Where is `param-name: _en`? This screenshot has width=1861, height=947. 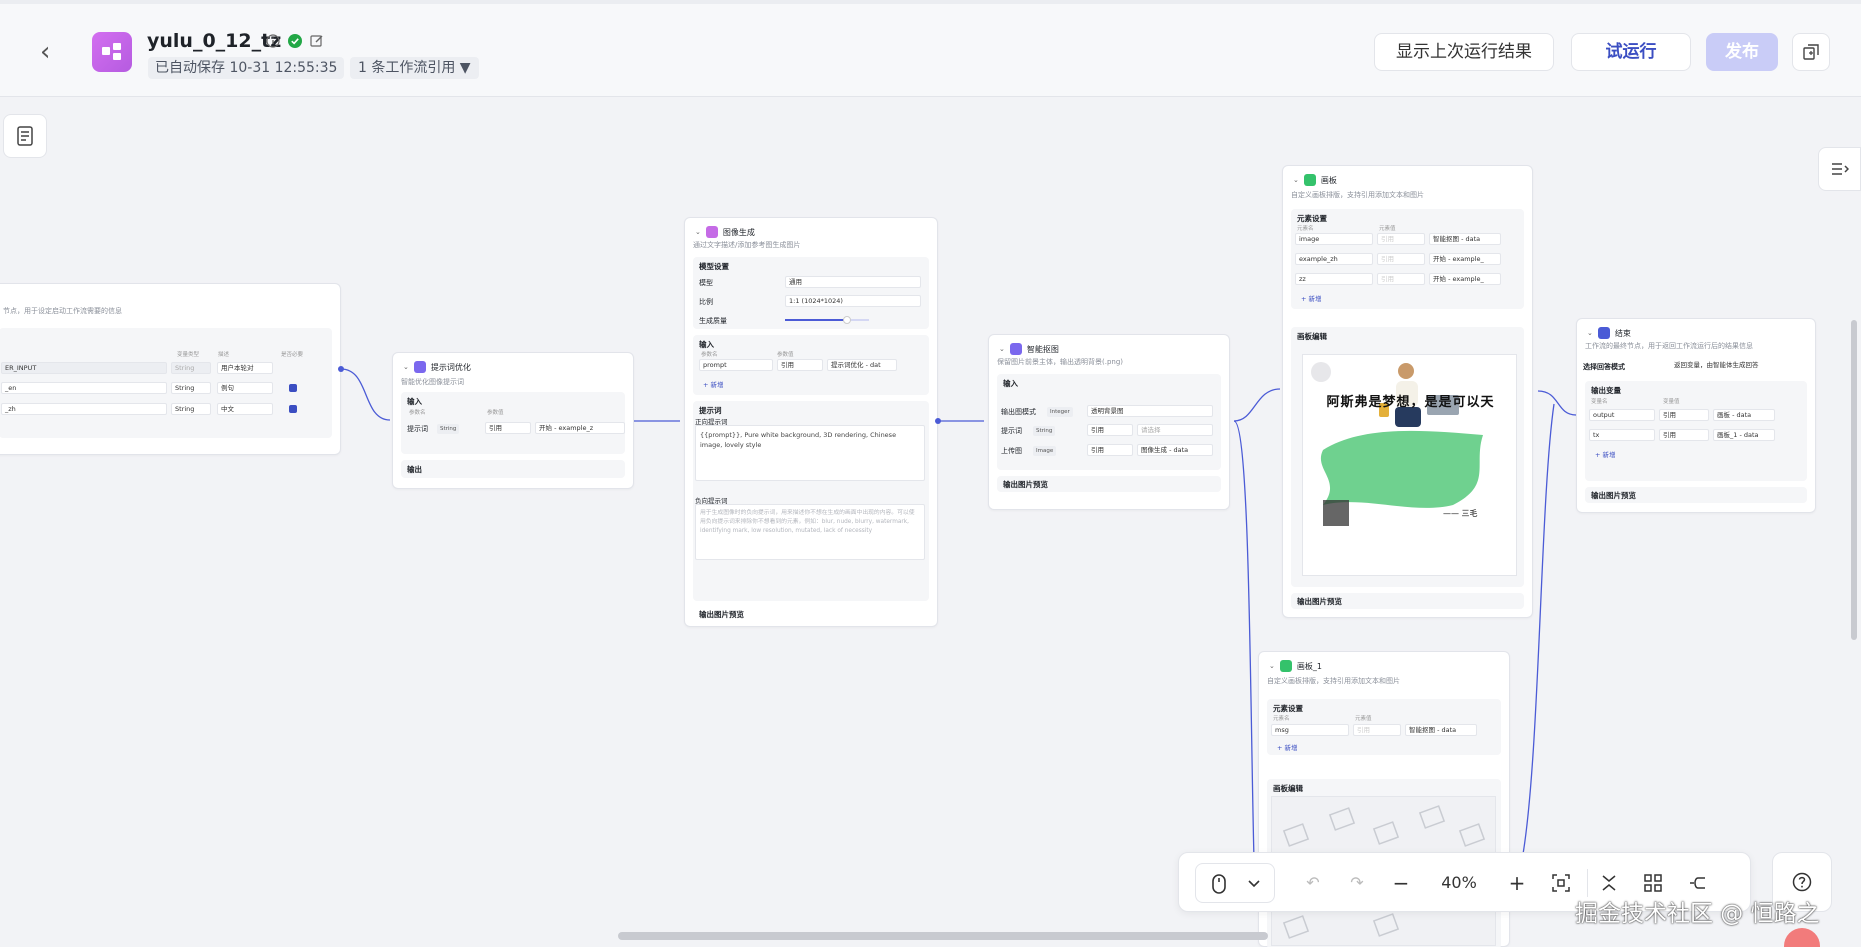
param-name: _en is located at coordinates (84, 388).